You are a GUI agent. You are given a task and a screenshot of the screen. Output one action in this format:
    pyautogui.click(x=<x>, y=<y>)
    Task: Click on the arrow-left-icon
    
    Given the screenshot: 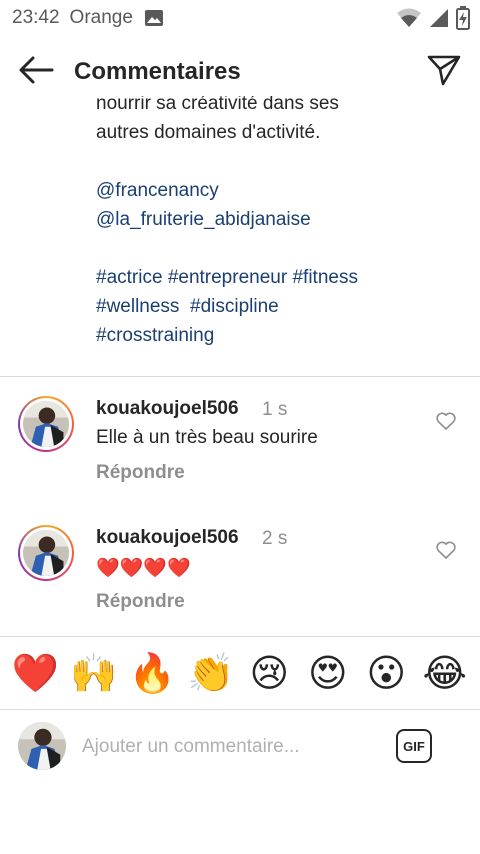 What is the action you would take?
    pyautogui.click(x=36, y=72)
    